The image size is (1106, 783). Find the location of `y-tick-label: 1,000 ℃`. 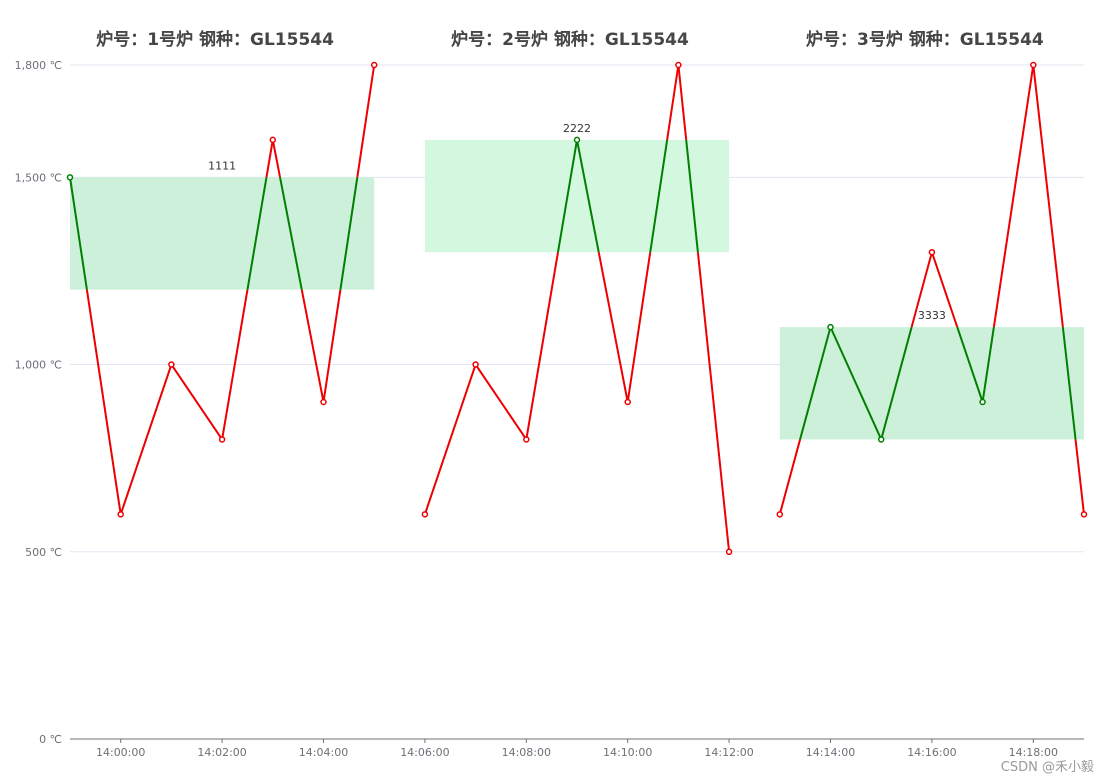

y-tick-label: 1,000 ℃ is located at coordinates (38, 365).